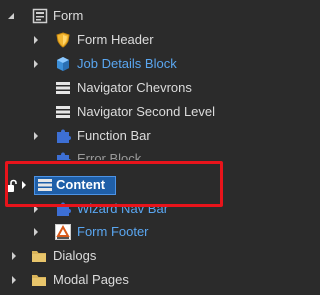  I want to click on tree-item-form-footer: Form Footer, so click(120, 232).